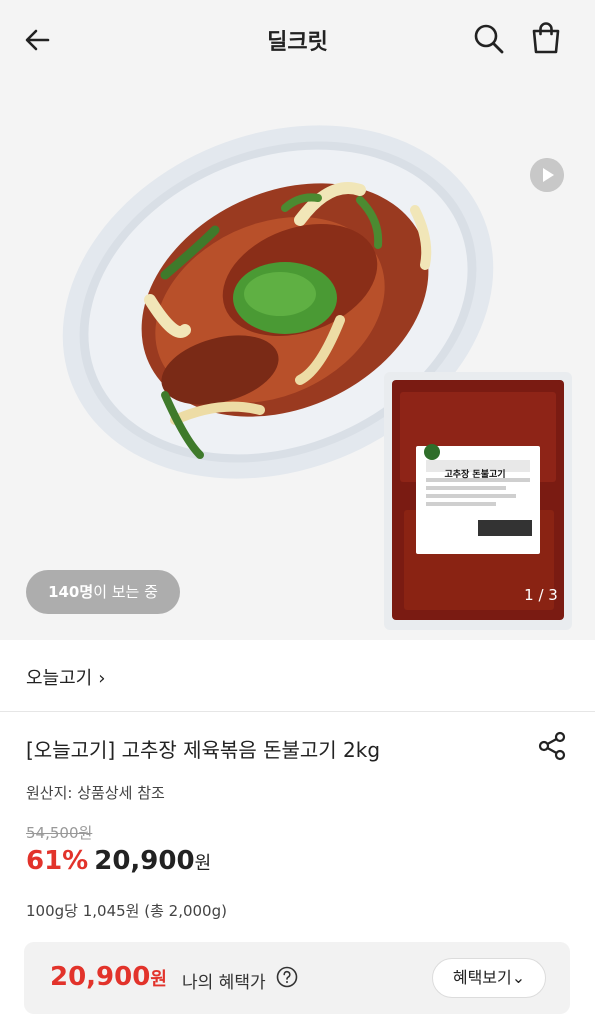 The height and width of the screenshot is (1024, 595). I want to click on sale-price: 20,900, so click(144, 861).